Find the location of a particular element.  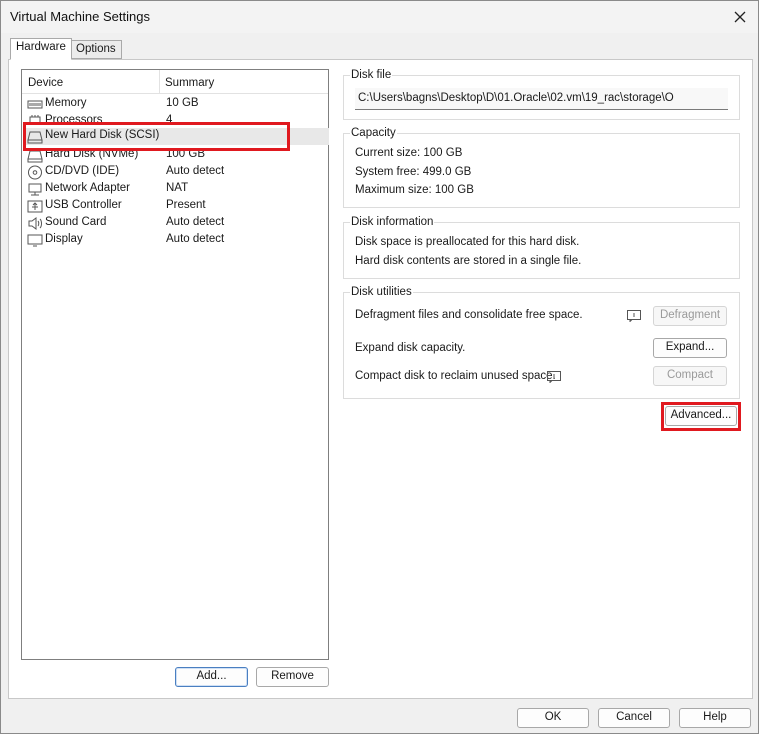

device-row-sound-card: Sound Card Auto detect is located at coordinates (176, 223).